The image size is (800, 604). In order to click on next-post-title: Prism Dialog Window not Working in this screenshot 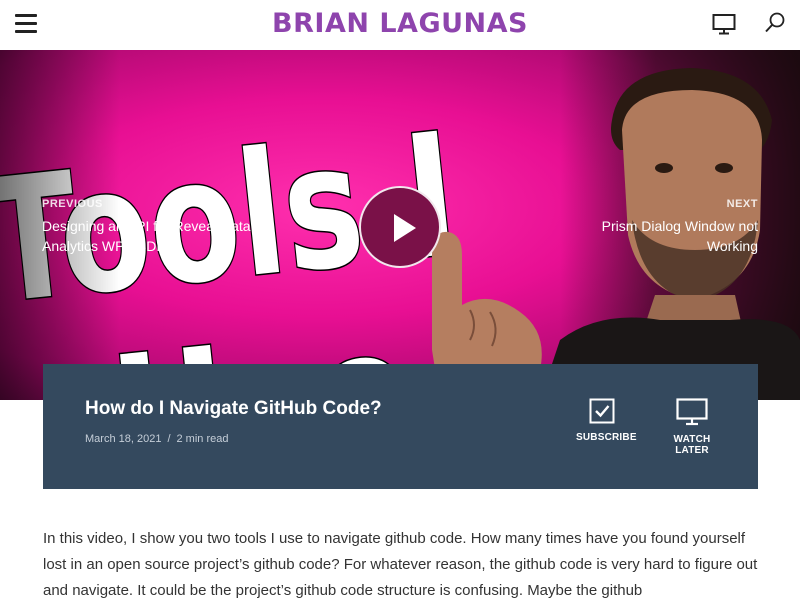, I will do `click(658, 236)`.